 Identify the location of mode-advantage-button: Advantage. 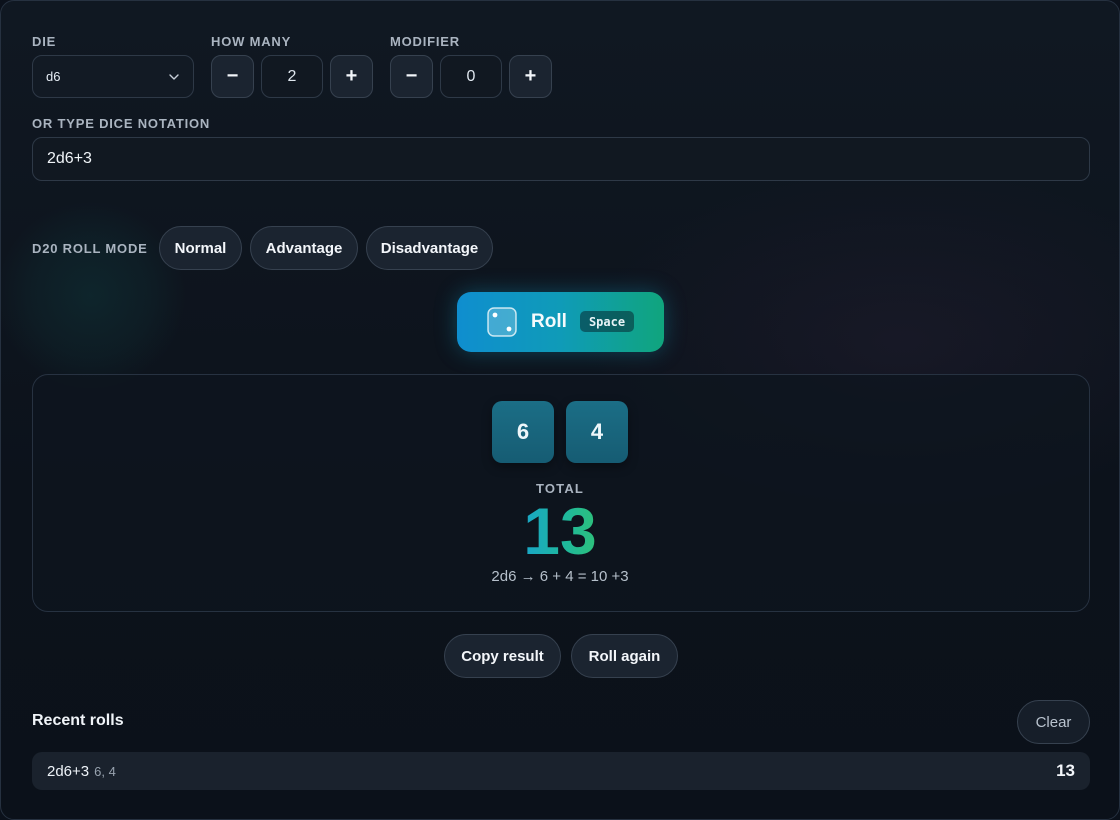
(304, 248).